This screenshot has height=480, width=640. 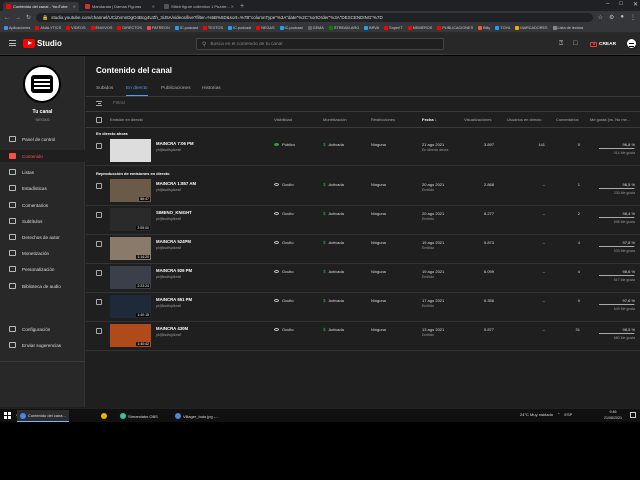 I want to click on search-box: ⚲, so click(x=320, y=44).